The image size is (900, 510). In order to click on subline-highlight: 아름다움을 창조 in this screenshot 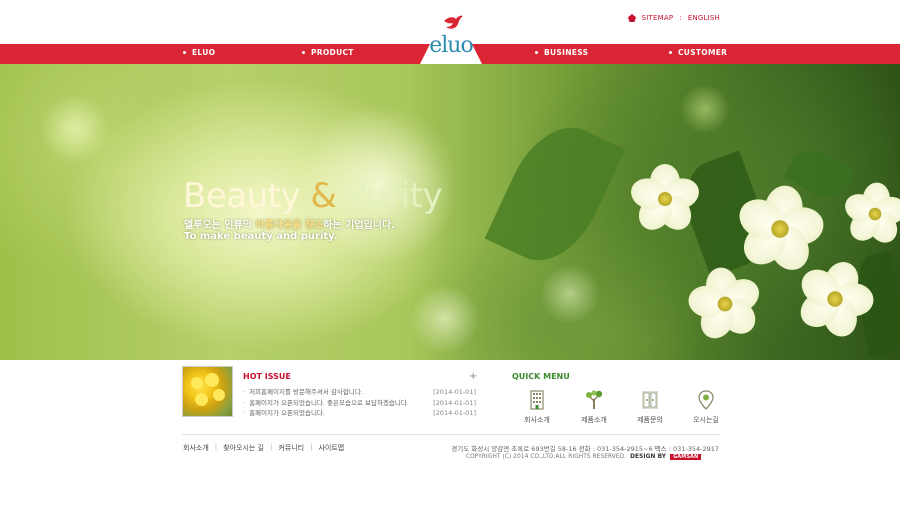, I will do `click(289, 225)`.